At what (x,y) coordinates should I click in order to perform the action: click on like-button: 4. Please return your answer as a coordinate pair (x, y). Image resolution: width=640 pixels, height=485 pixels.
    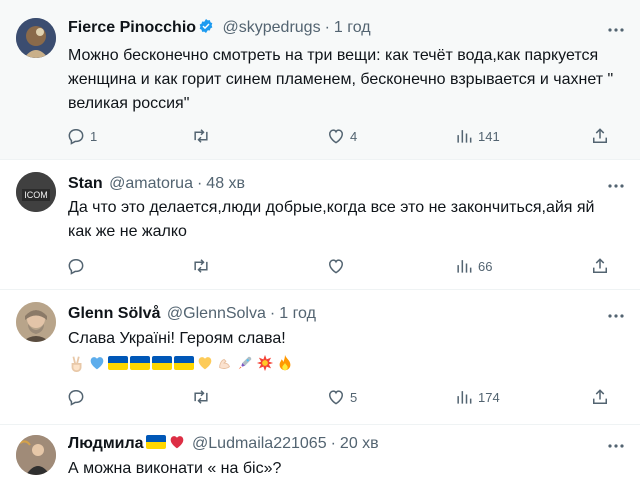
    Looking at the image, I should click on (341, 136).